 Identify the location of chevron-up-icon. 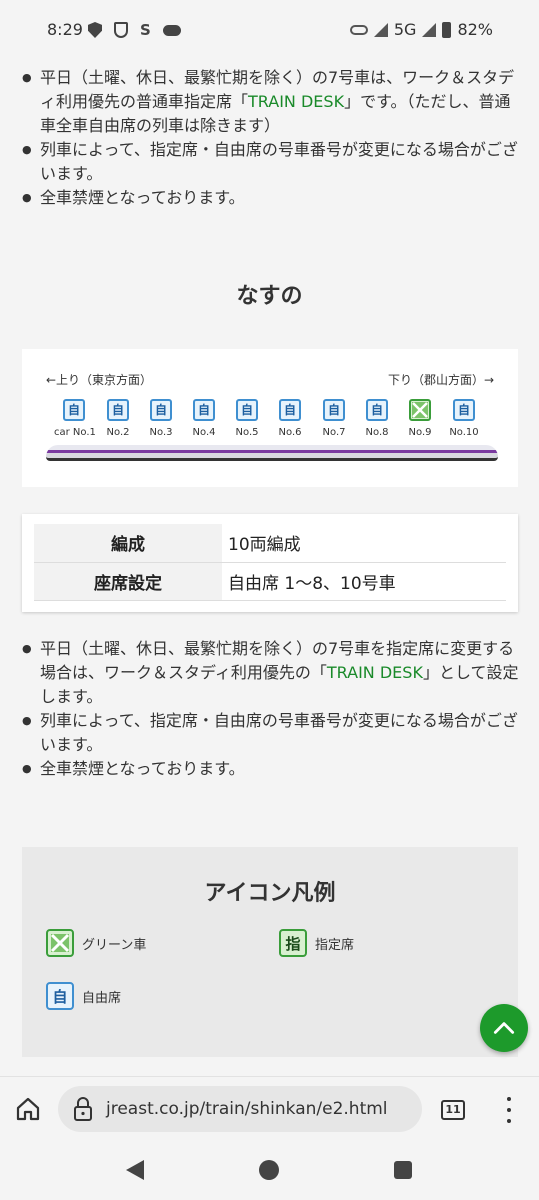
(504, 1028).